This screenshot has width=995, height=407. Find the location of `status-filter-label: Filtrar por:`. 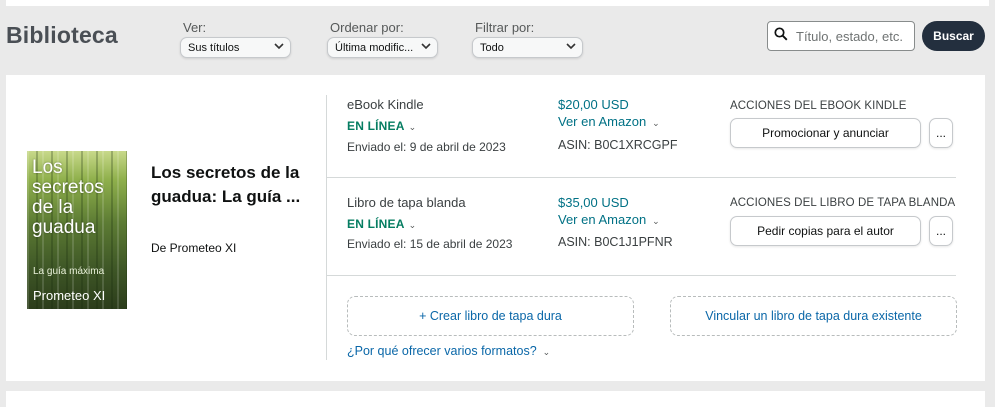

status-filter-label: Filtrar por: is located at coordinates (505, 27).